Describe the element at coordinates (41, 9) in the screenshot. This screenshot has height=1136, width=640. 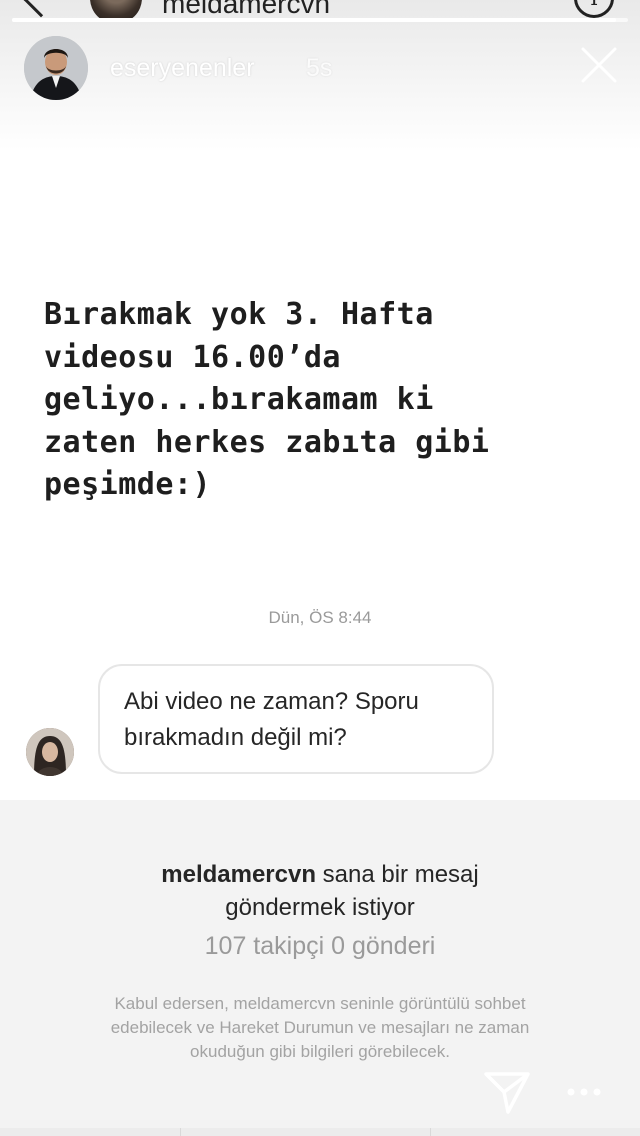
I see `back-chevron-icon` at that location.